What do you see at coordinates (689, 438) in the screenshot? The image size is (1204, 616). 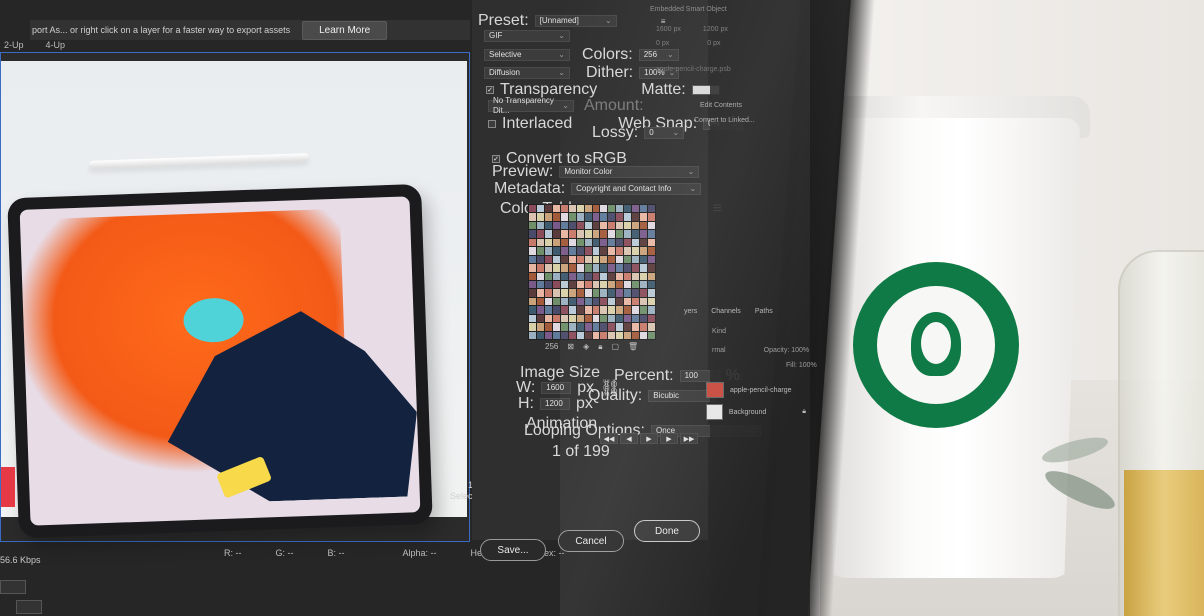 I see `last-frame-icon: ▶▶` at bounding box center [689, 438].